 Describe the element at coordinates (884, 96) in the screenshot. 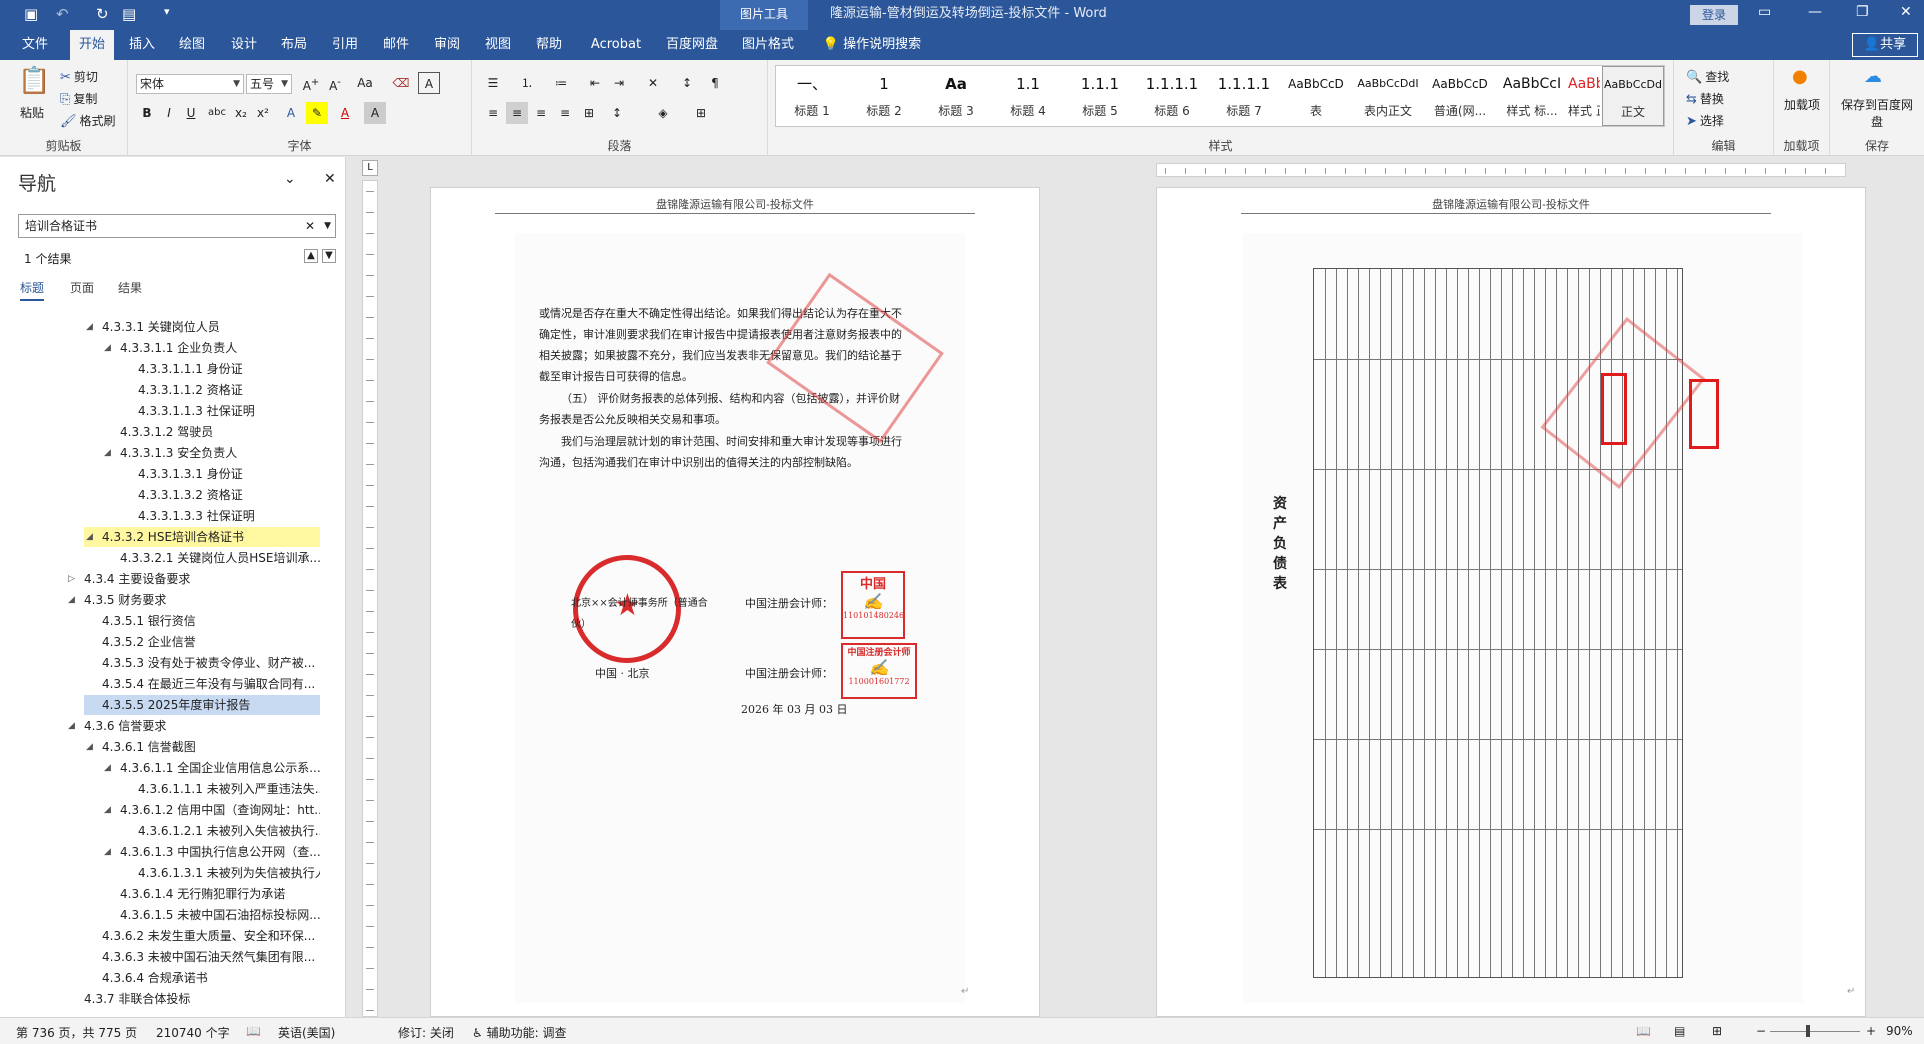

I see `style-heading-2: 1 标题 2` at that location.